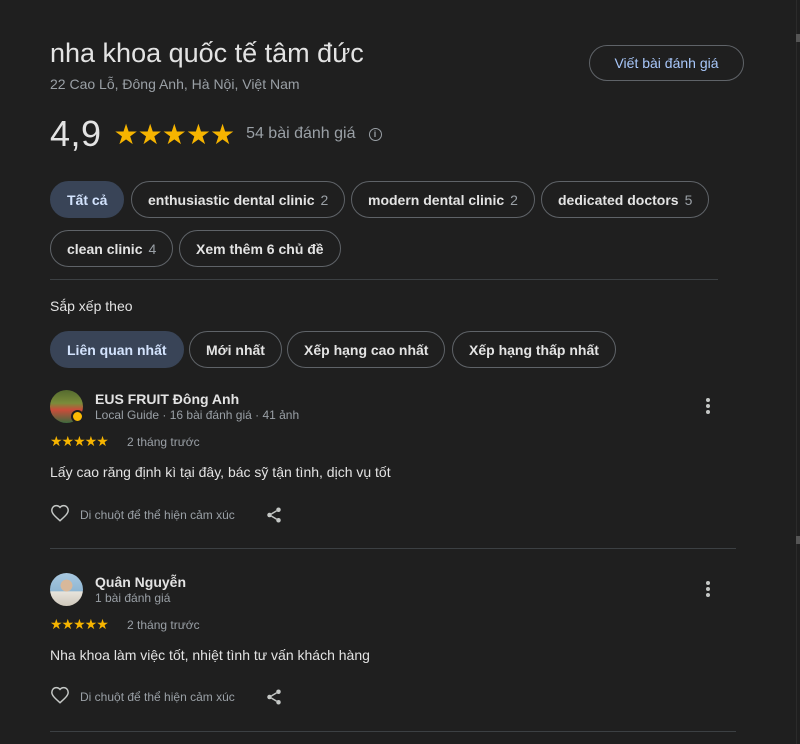  I want to click on scrollbar-track, so click(796, 372).